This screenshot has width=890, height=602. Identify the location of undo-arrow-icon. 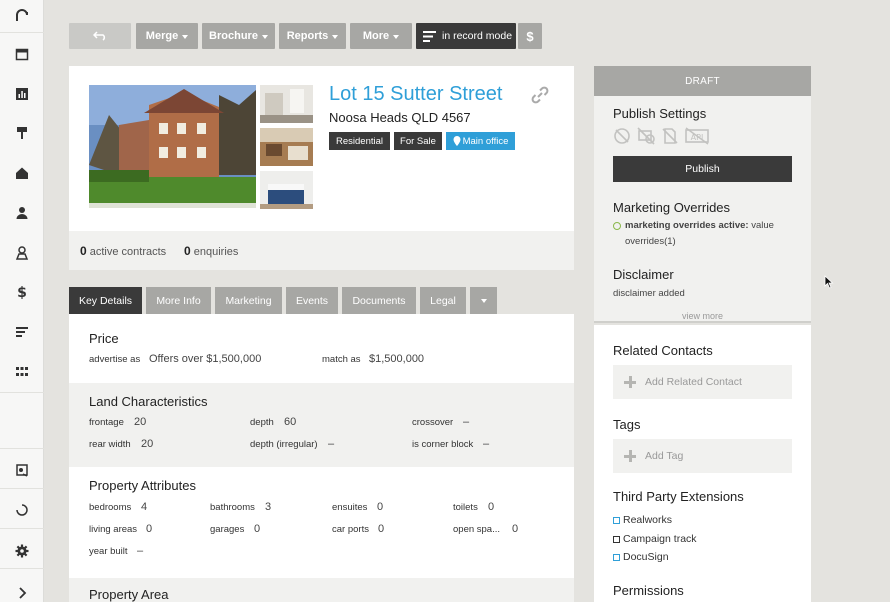
(99, 36).